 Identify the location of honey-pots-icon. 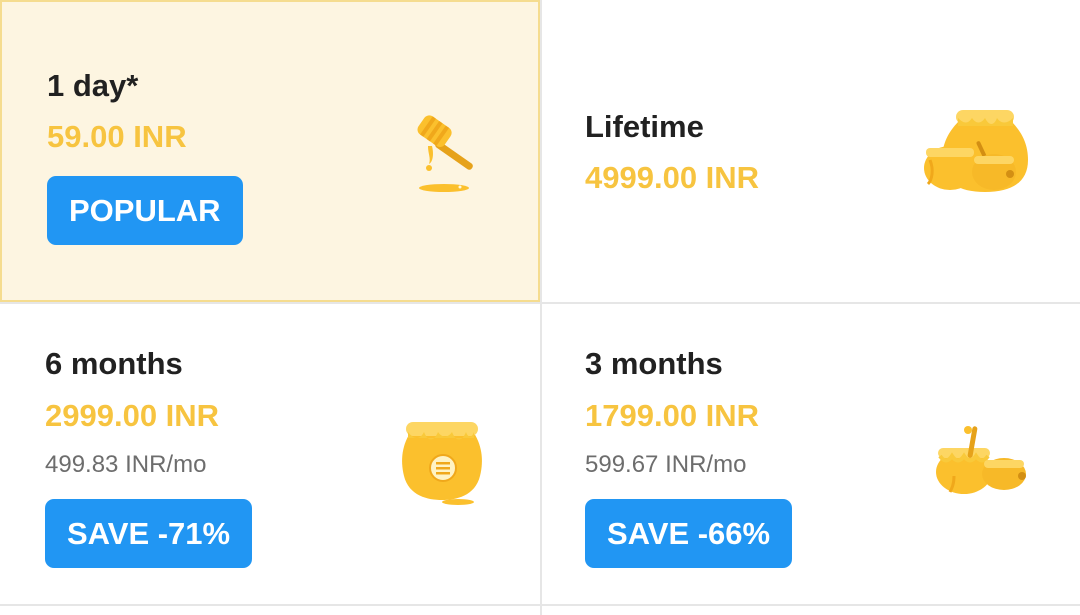
(981, 460).